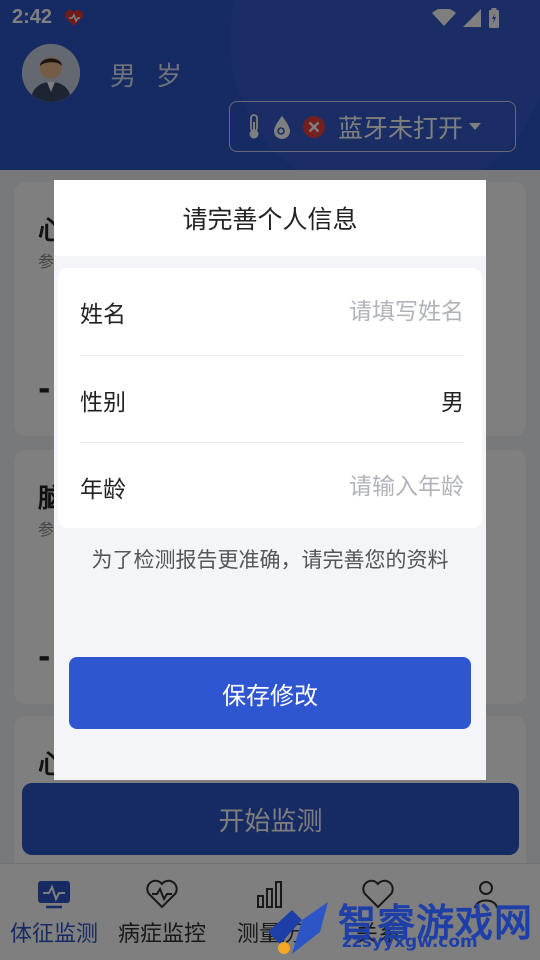 This screenshot has height=960, width=540. What do you see at coordinates (270, 560) in the screenshot?
I see `info-hint: 为了检测报告更准确，请完善您的资料` at bounding box center [270, 560].